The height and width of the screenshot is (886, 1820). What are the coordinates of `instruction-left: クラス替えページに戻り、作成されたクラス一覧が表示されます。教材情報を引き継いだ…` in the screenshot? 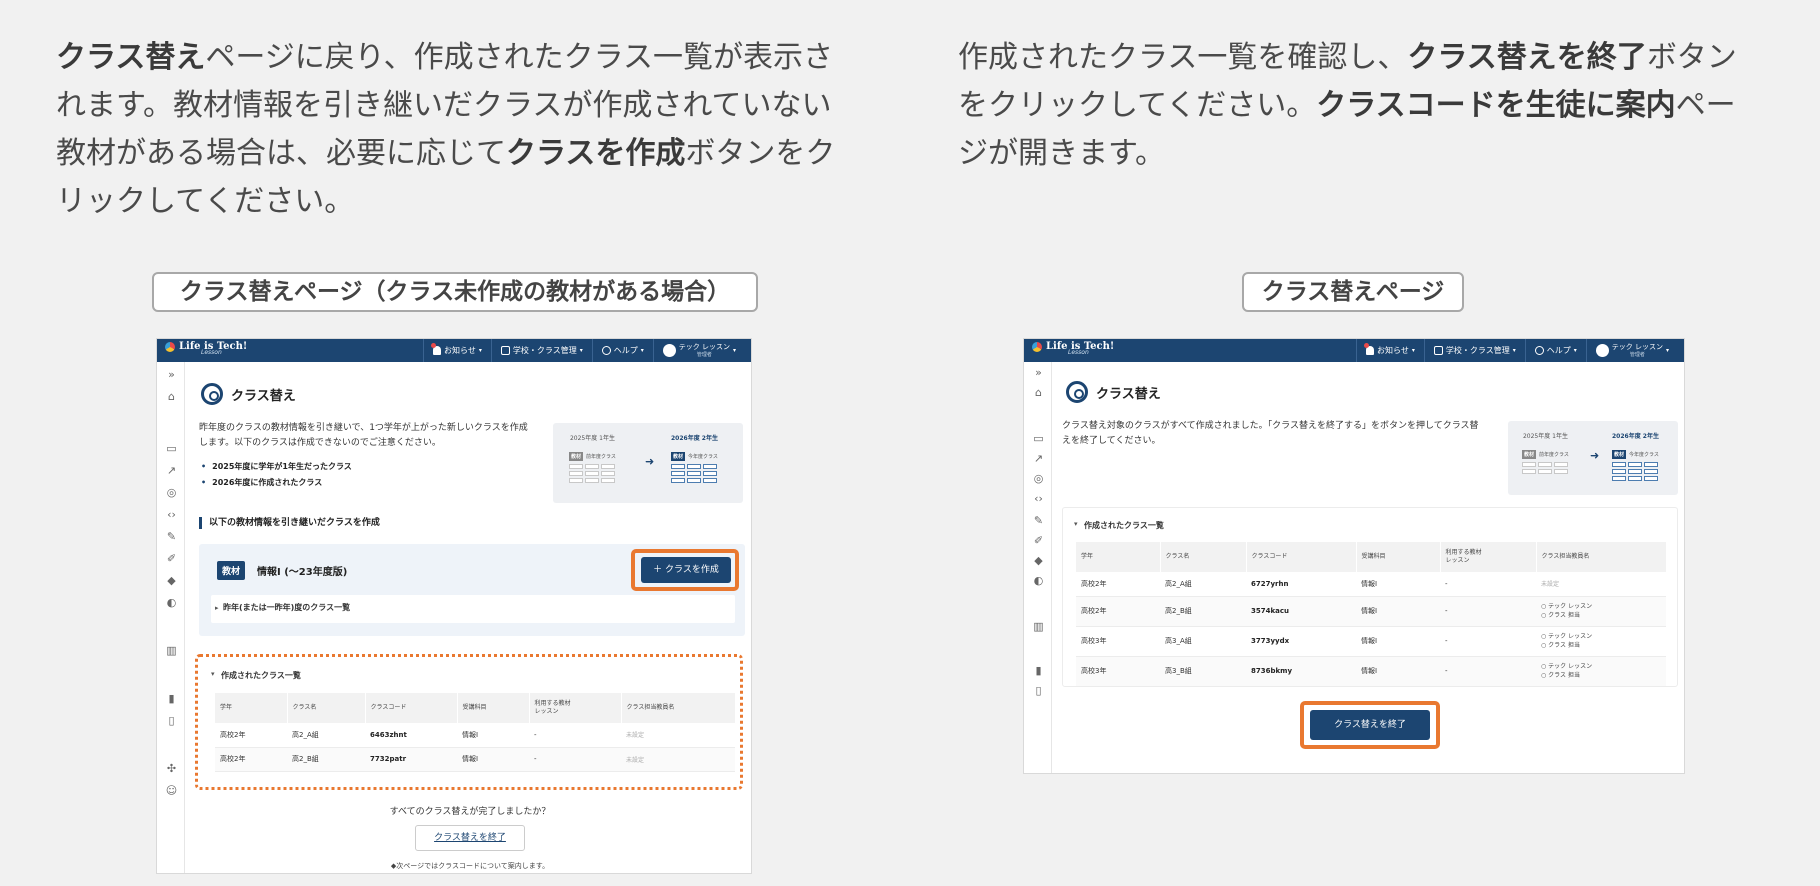 It's located at (456, 130).